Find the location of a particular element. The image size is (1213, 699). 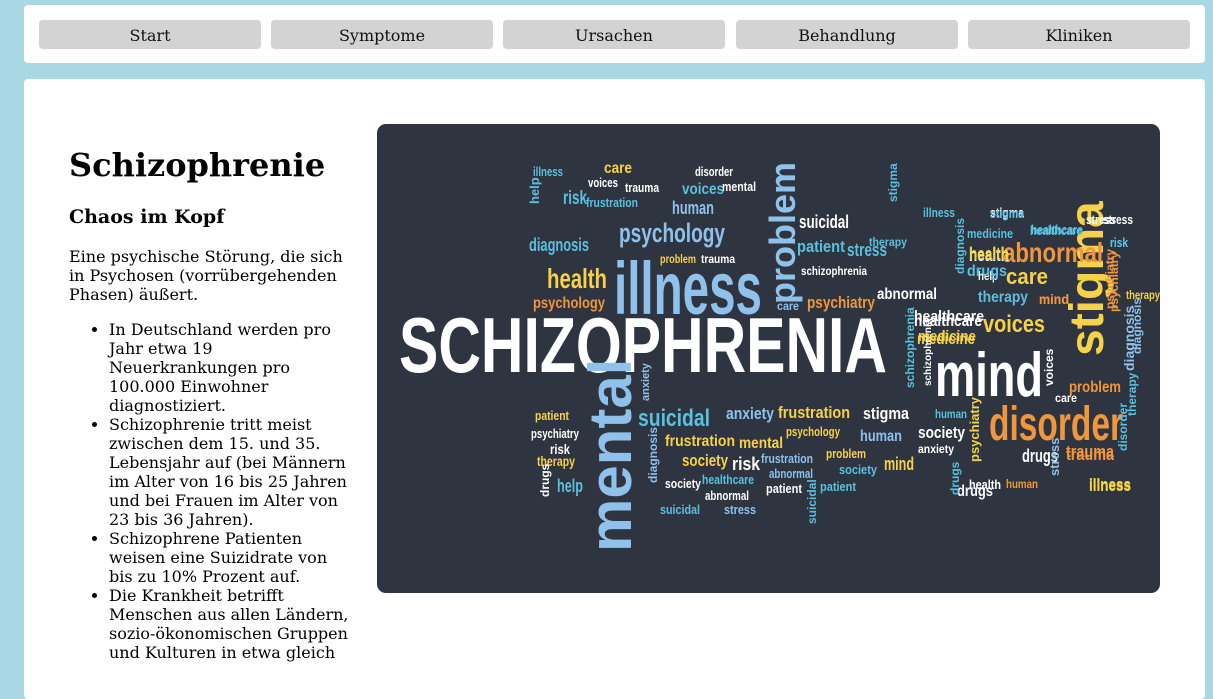

nav-behandlung-button: Behandlung is located at coordinates (847, 34).